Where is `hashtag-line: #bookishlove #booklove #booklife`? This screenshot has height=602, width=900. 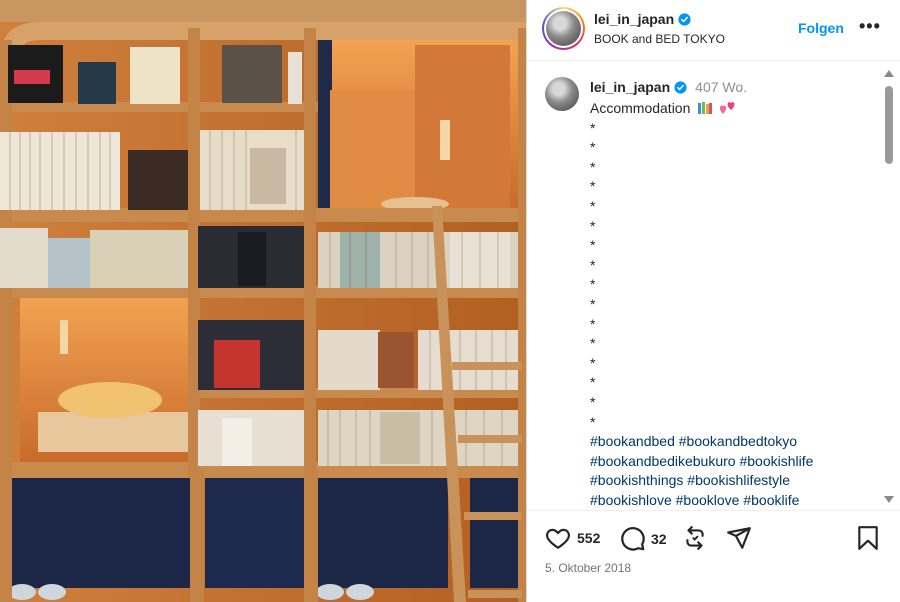 hashtag-line: #bookishlove #booklove #booklife is located at coordinates (730, 500).